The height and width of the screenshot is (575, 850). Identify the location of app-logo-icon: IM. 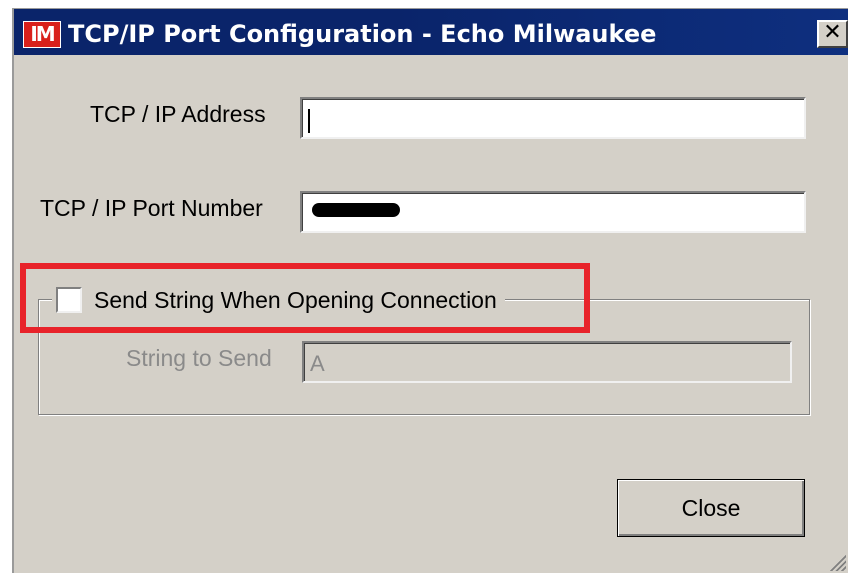
(42, 34).